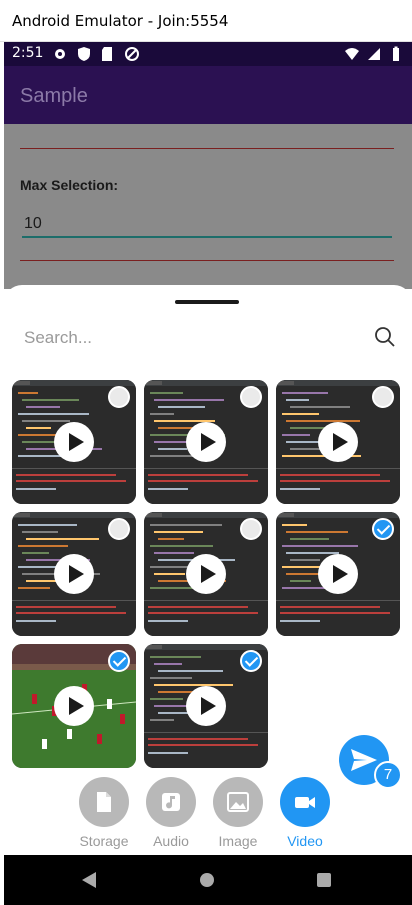 The width and height of the screenshot is (412, 905). What do you see at coordinates (104, 802) in the screenshot?
I see `file-icon` at bounding box center [104, 802].